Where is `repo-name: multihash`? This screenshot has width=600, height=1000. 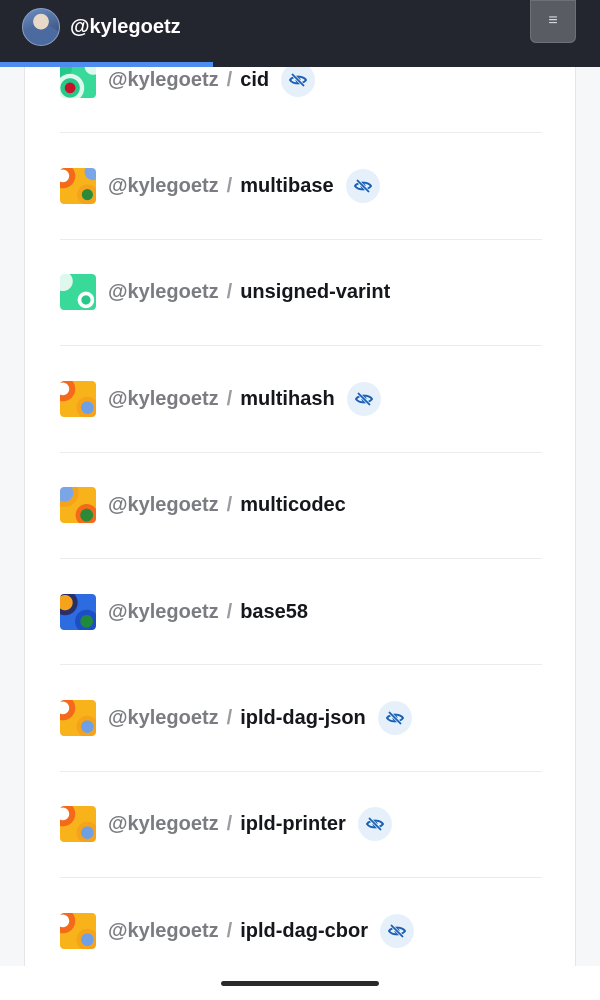 repo-name: multihash is located at coordinates (287, 399).